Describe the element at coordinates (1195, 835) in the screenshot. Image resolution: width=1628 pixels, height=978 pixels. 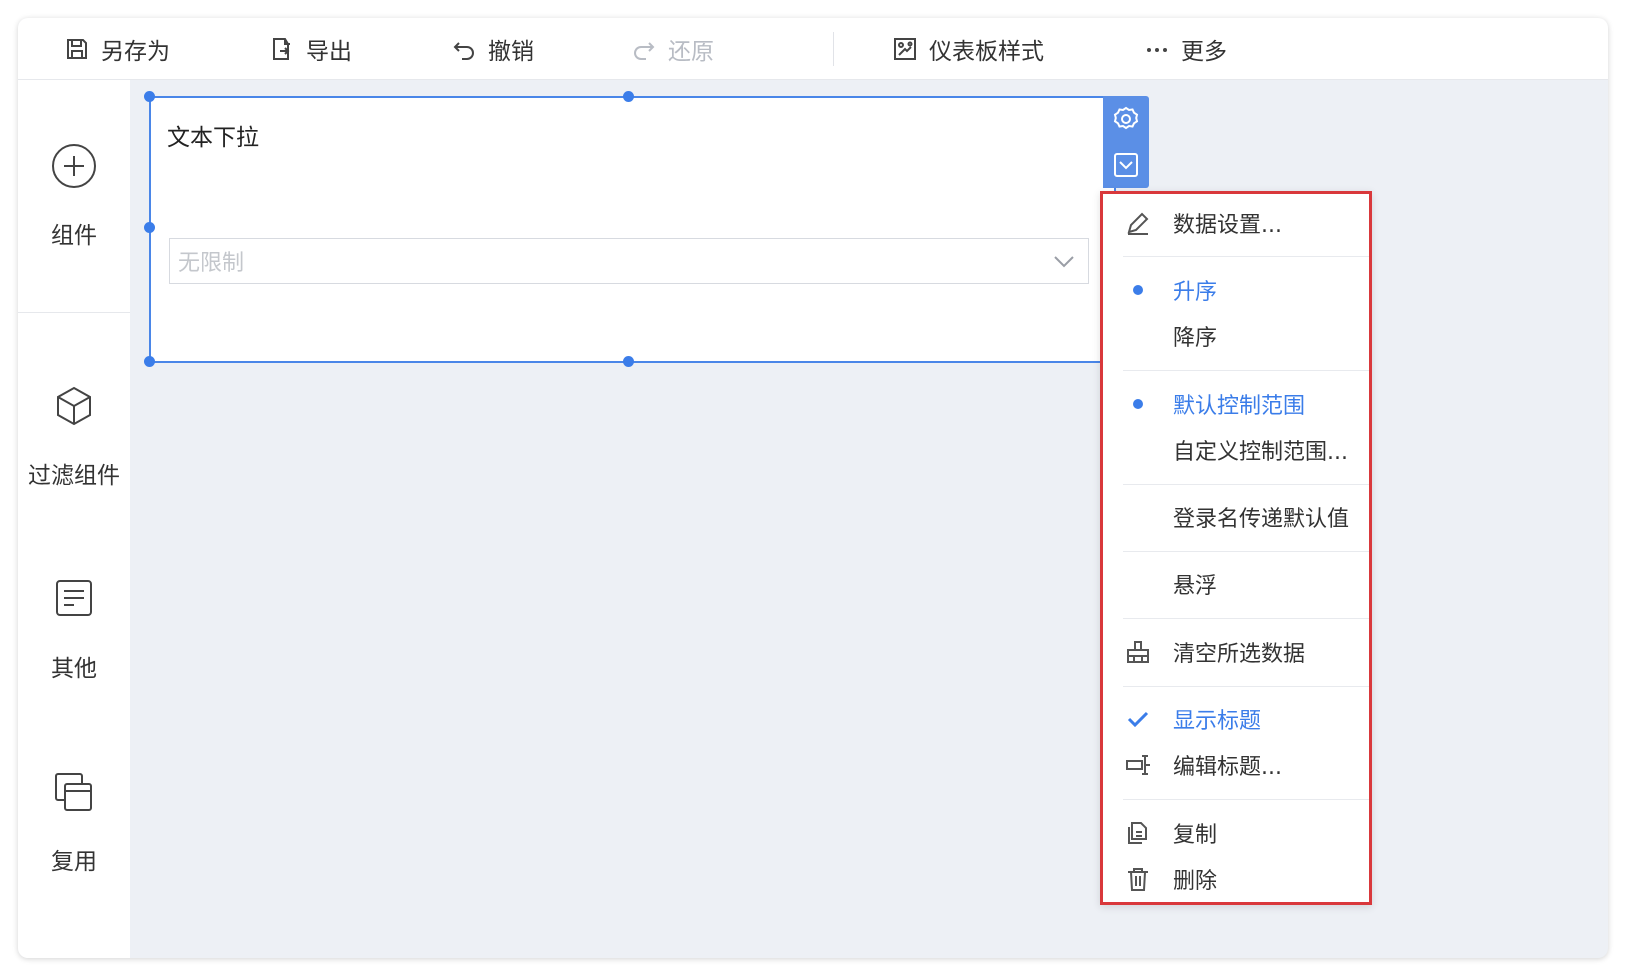
I see `menu-label-copy: 复制` at that location.